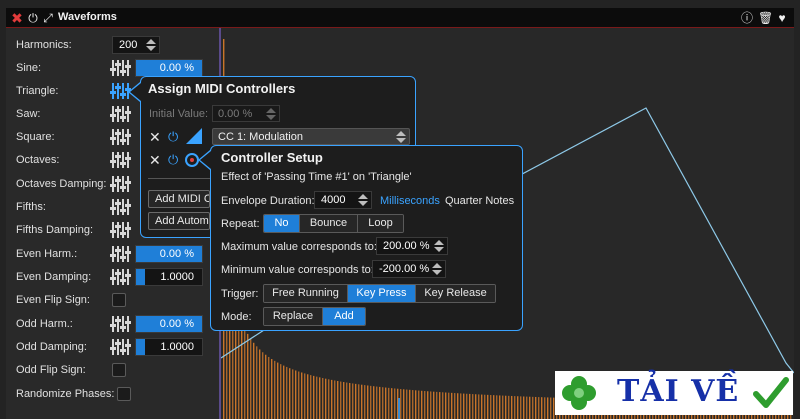 The width and height of the screenshot is (800, 419). I want to click on min-value-input: -200.00 %, so click(409, 269).